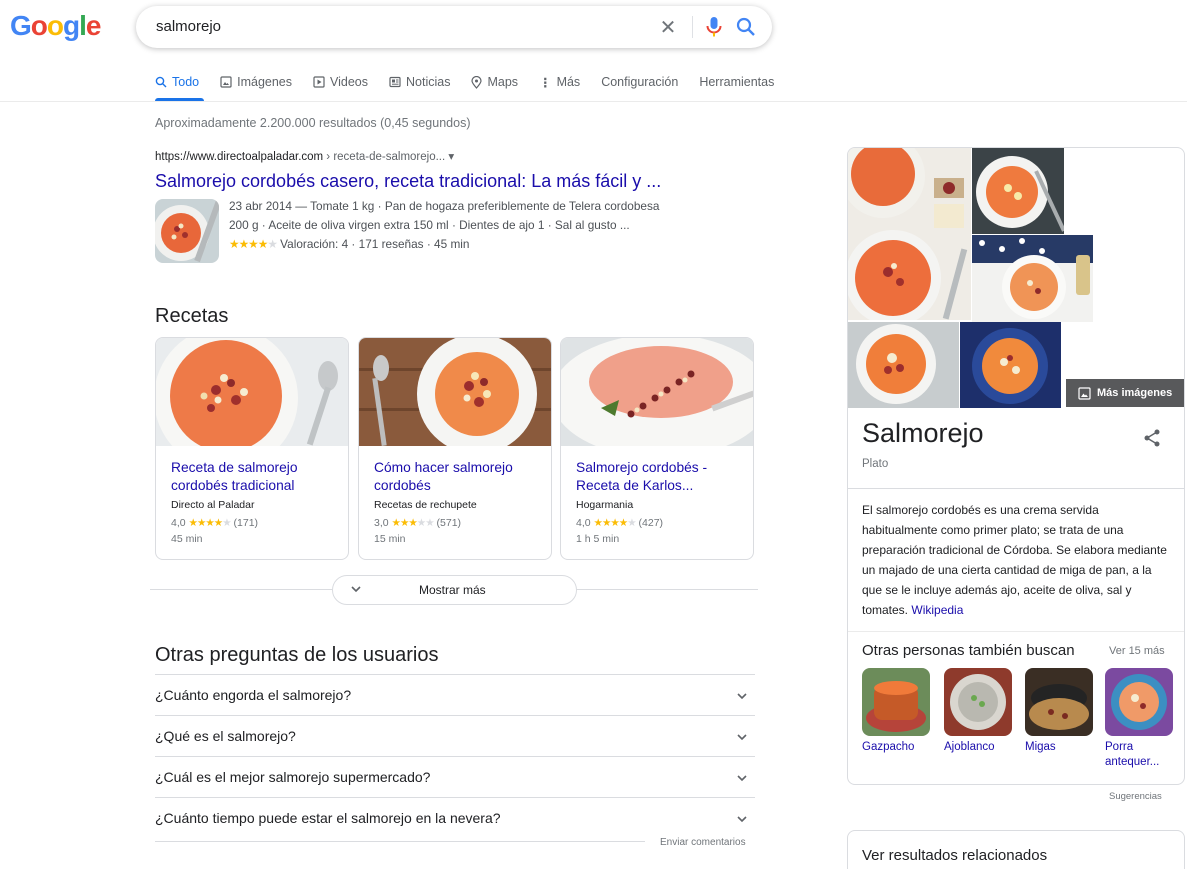 The height and width of the screenshot is (869, 1187). I want to click on paa-question: ¿Qué es el salmorejo?, so click(455, 735).